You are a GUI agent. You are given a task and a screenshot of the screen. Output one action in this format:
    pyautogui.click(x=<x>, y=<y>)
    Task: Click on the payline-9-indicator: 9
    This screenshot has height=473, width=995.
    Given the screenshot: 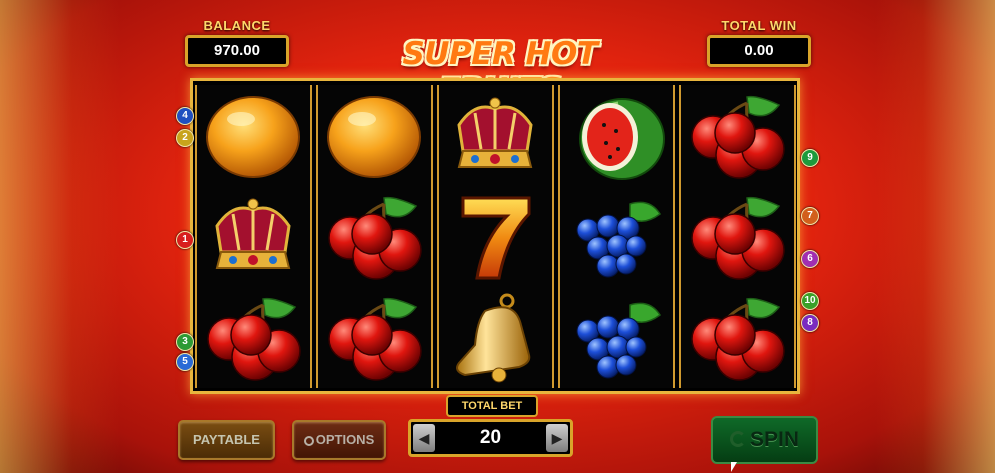 What is the action you would take?
    pyautogui.click(x=810, y=158)
    